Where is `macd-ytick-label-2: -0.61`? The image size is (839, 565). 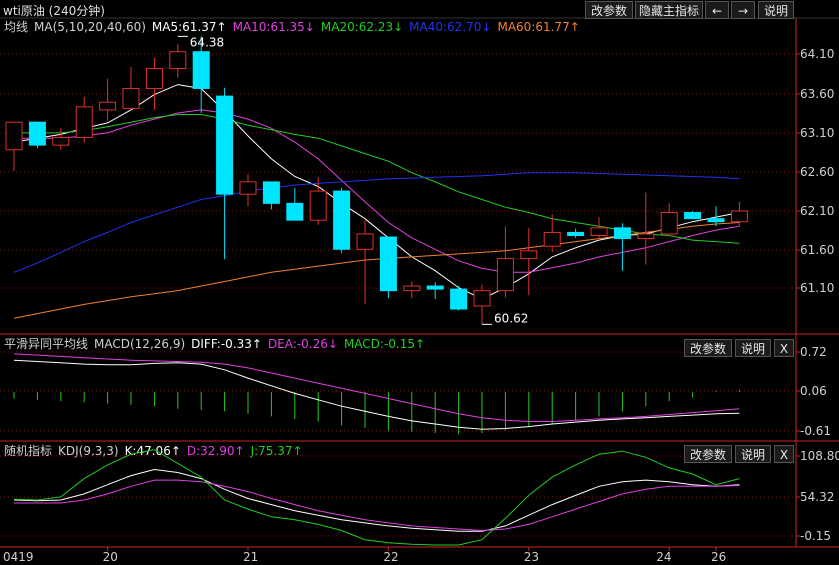
macd-ytick-label-2: -0.61 is located at coordinates (815, 431).